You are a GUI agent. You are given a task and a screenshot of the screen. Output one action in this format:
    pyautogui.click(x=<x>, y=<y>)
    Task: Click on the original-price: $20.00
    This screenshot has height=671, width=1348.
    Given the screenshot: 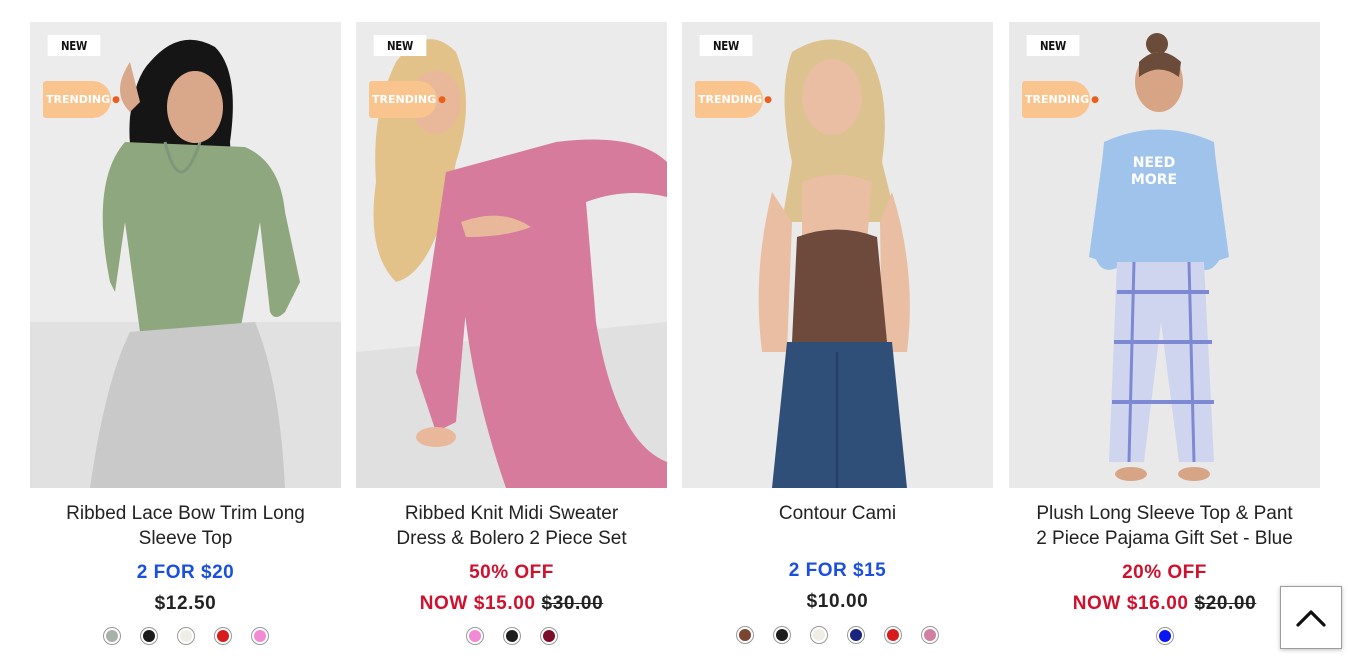 What is the action you would take?
    pyautogui.click(x=1225, y=603)
    